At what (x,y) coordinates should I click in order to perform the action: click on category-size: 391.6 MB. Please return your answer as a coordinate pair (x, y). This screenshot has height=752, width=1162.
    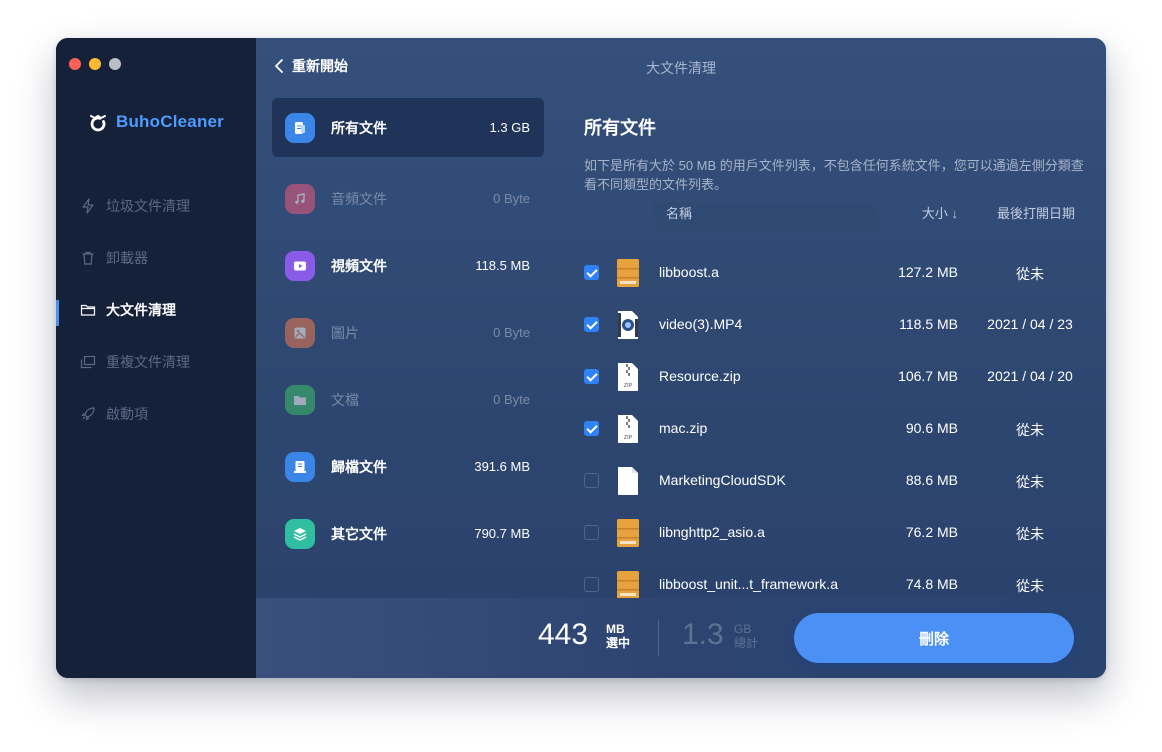
    Looking at the image, I should click on (502, 466).